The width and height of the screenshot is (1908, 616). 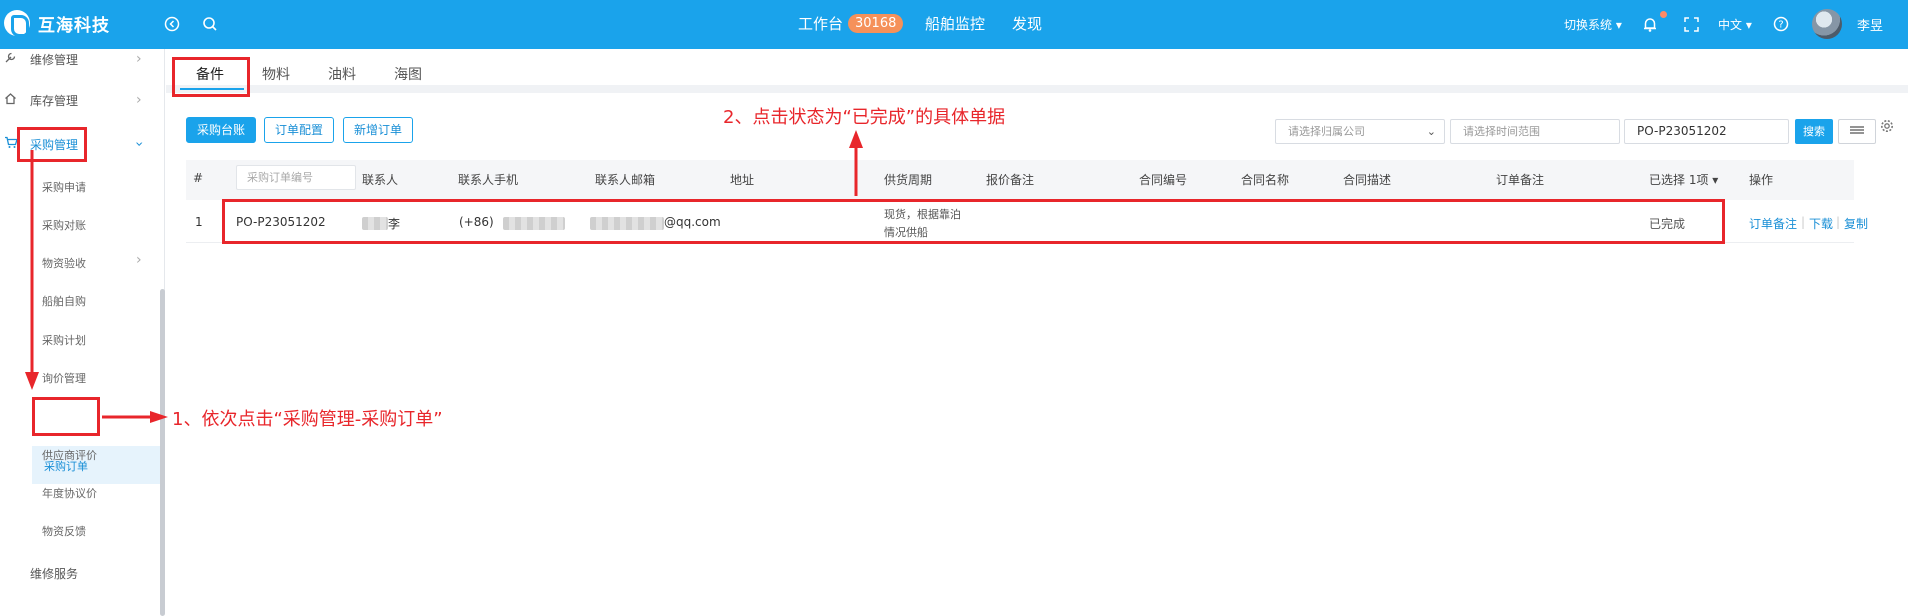 What do you see at coordinates (211, 77) in the screenshot?
I see `highlight-tab-box` at bounding box center [211, 77].